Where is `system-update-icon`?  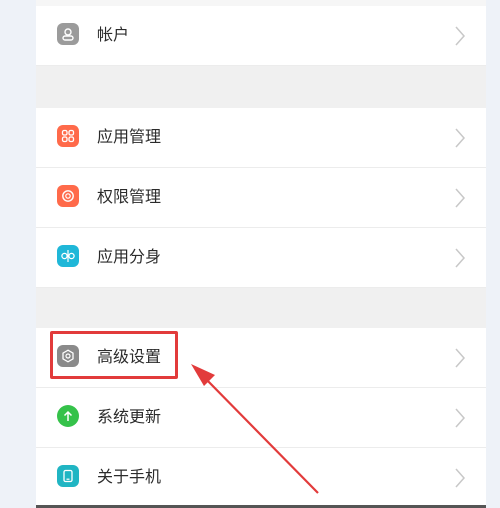
system-update-icon is located at coordinates (68, 416).